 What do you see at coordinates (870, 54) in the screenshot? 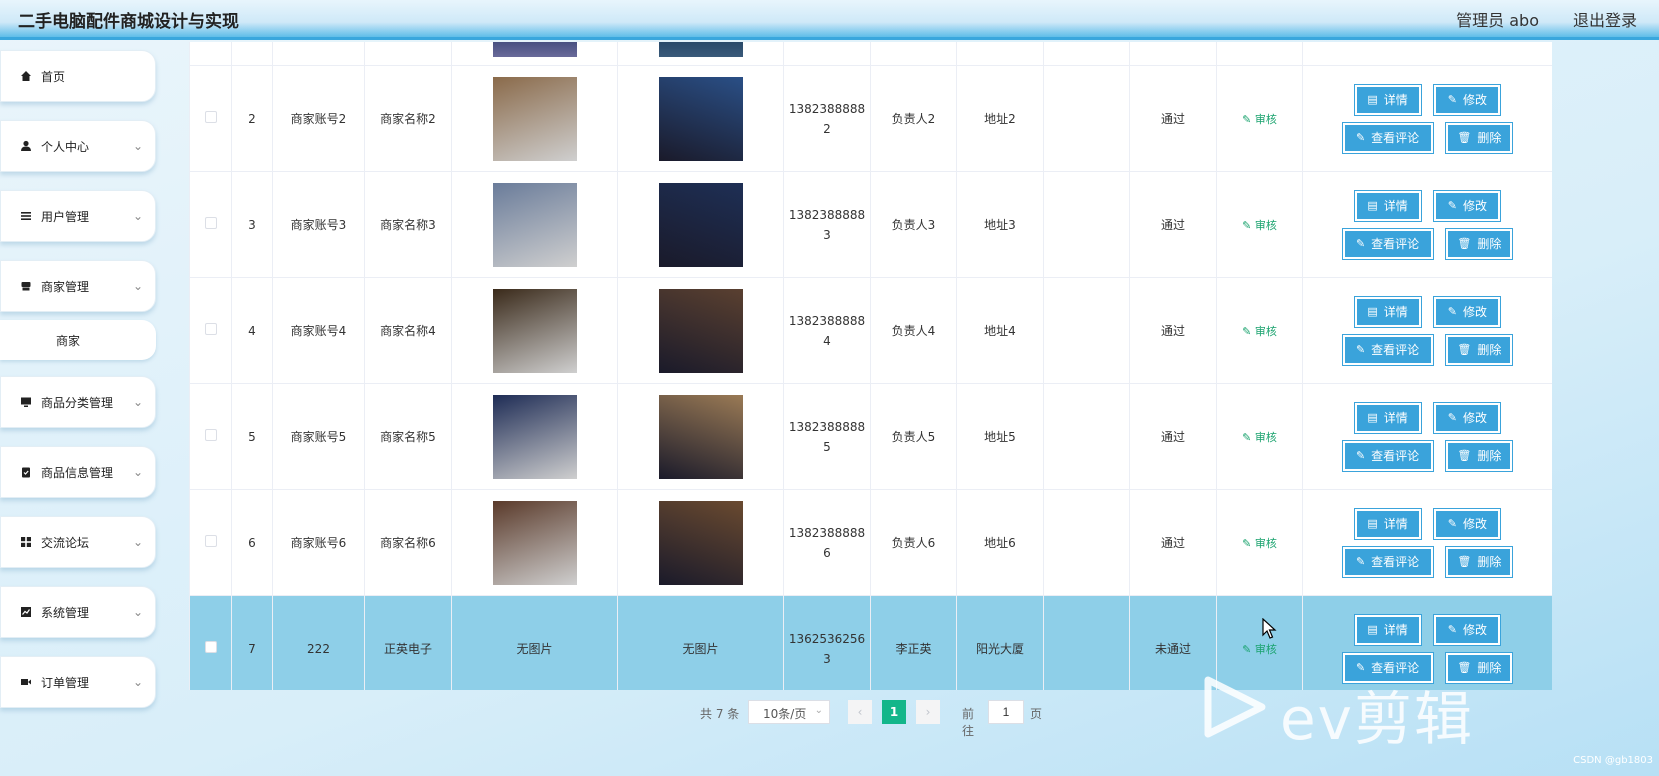
I see `table-row` at bounding box center [870, 54].